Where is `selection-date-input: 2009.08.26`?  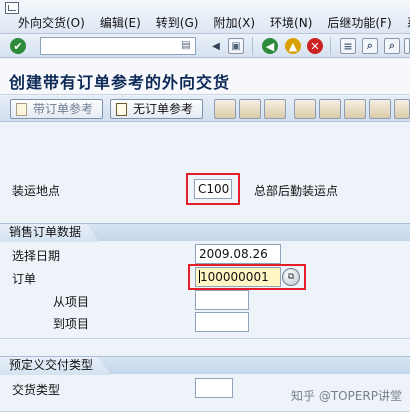 selection-date-input: 2009.08.26 is located at coordinates (238, 254).